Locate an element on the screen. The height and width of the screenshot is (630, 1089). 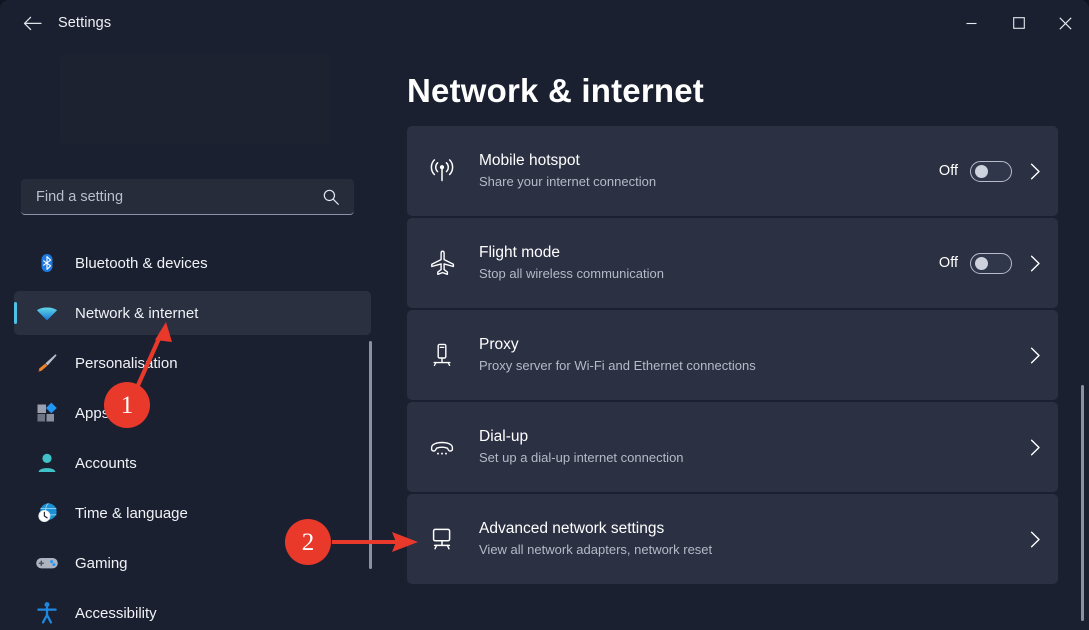
account-block is located at coordinates (192, 102).